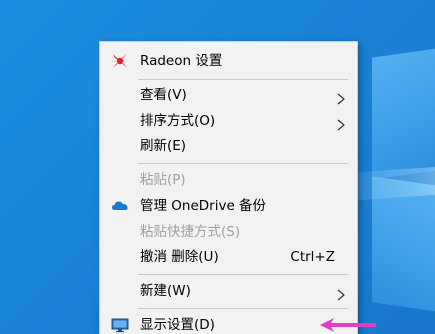 The height and width of the screenshot is (334, 435). Describe the element at coordinates (120, 61) in the screenshot. I see `radeon-icon` at that location.